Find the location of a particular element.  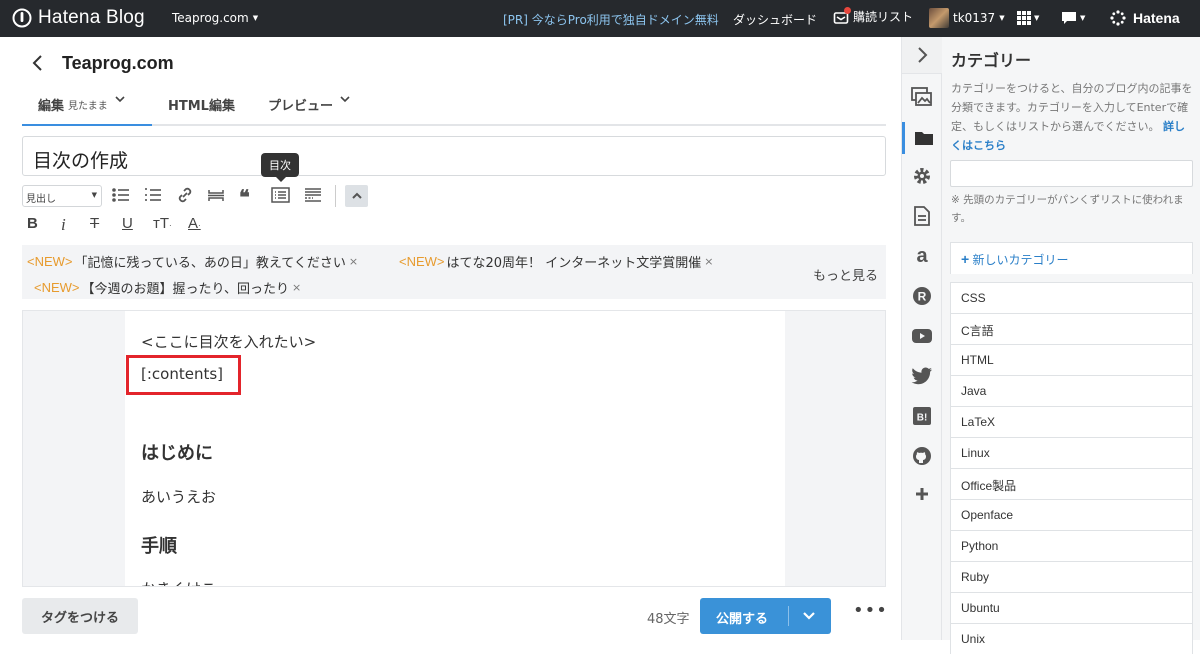

horizontal-rule-button is located at coordinates (216, 195).